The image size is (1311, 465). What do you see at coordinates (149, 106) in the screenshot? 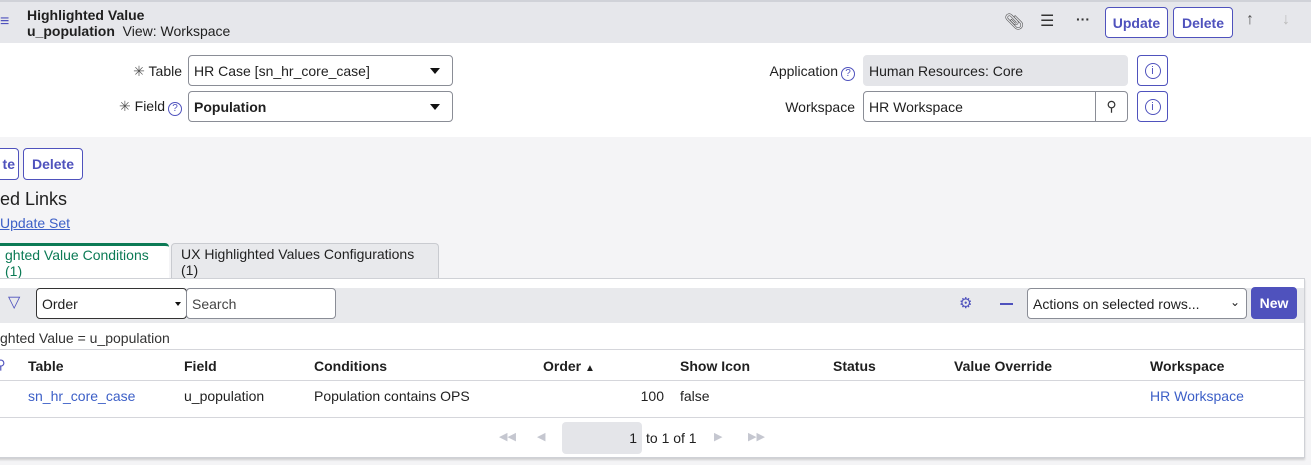
I see `field-label: Field` at bounding box center [149, 106].